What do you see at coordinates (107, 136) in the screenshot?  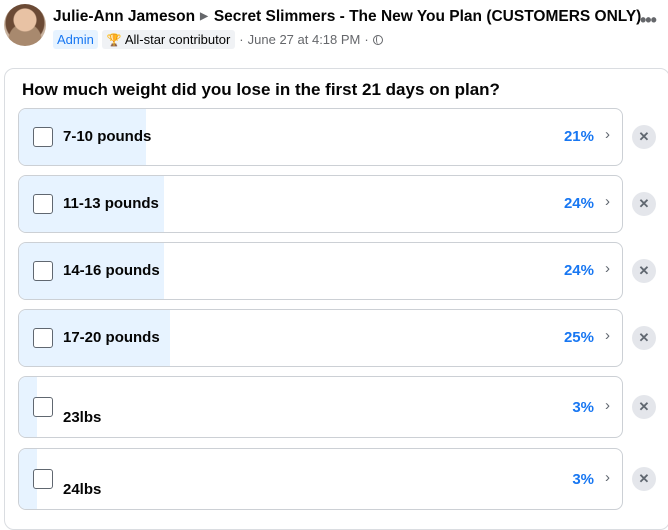 I see `option-label: 7-10 pounds` at bounding box center [107, 136].